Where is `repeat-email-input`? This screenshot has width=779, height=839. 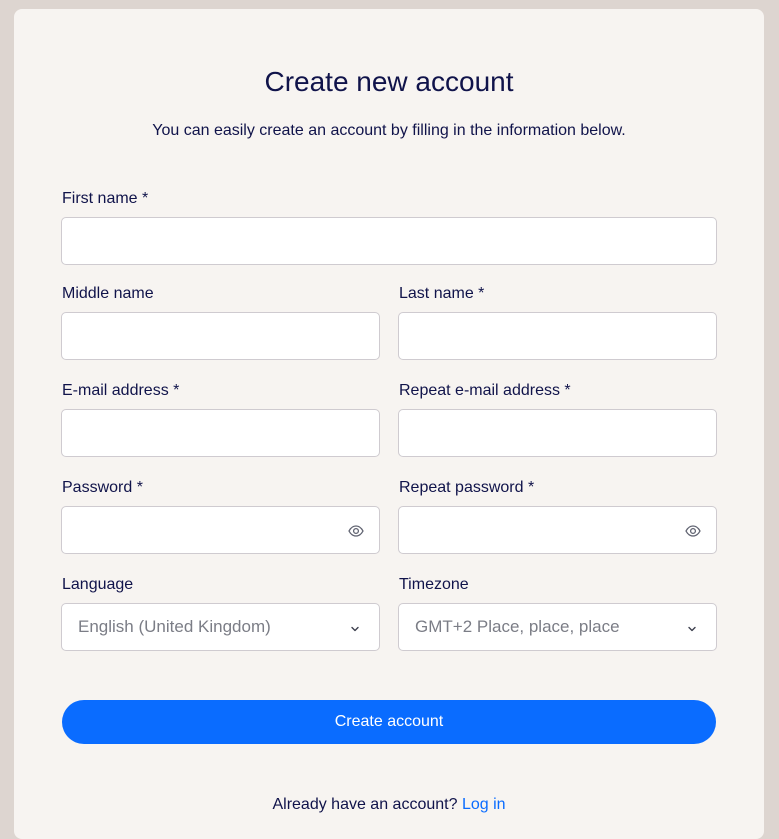 repeat-email-input is located at coordinates (557, 433).